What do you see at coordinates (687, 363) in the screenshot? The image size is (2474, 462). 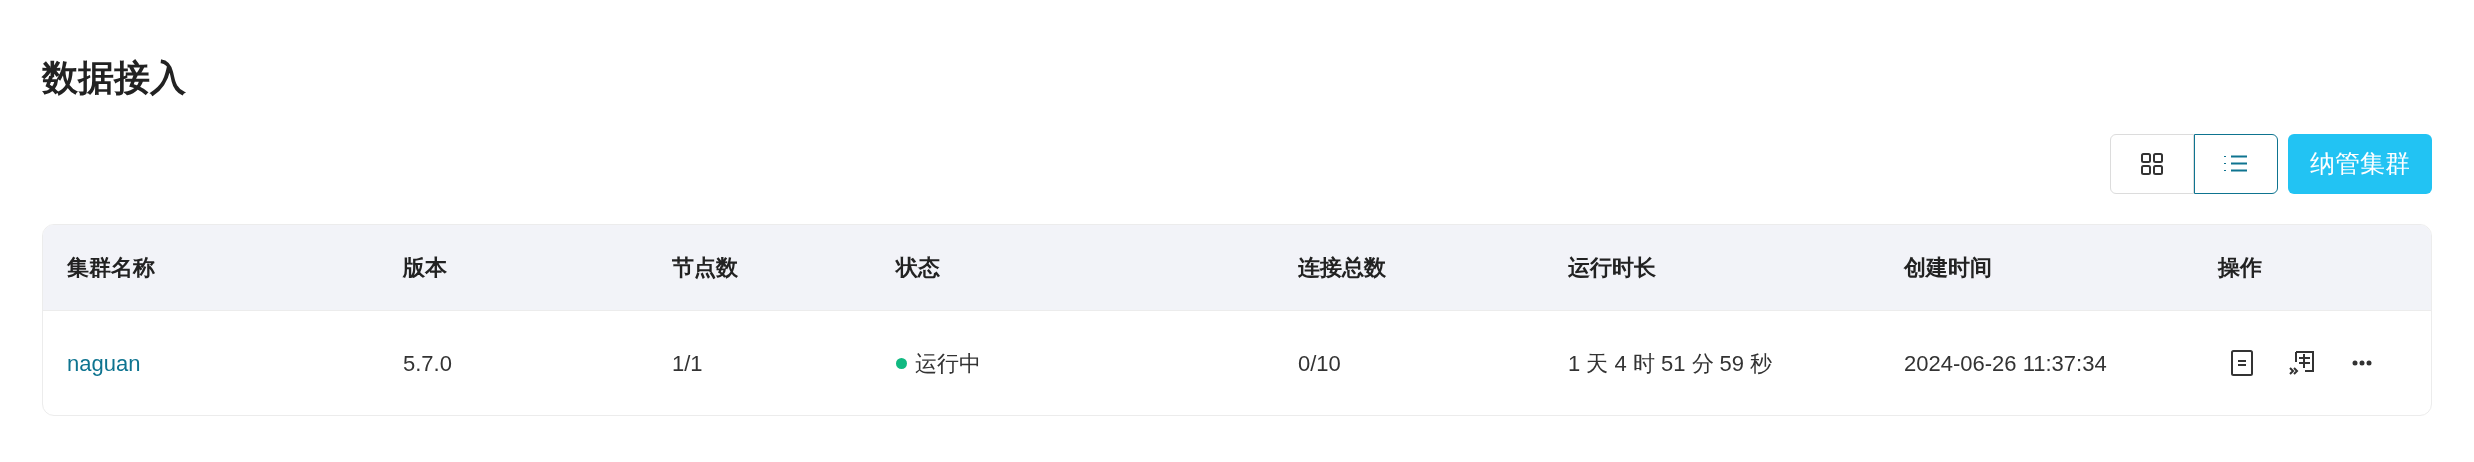 I see `table-cell-text: 1/1` at bounding box center [687, 363].